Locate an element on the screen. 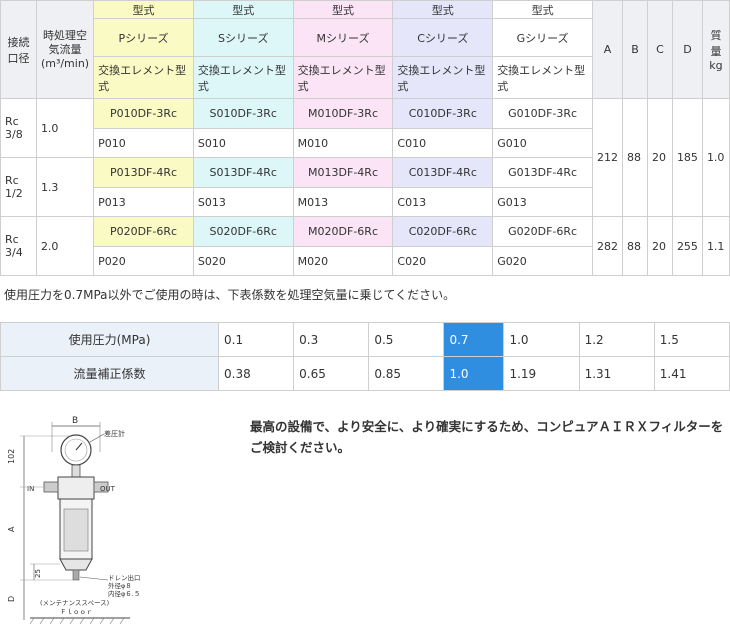 This screenshot has height=628, width=730. filter-element is located at coordinates (76, 530).